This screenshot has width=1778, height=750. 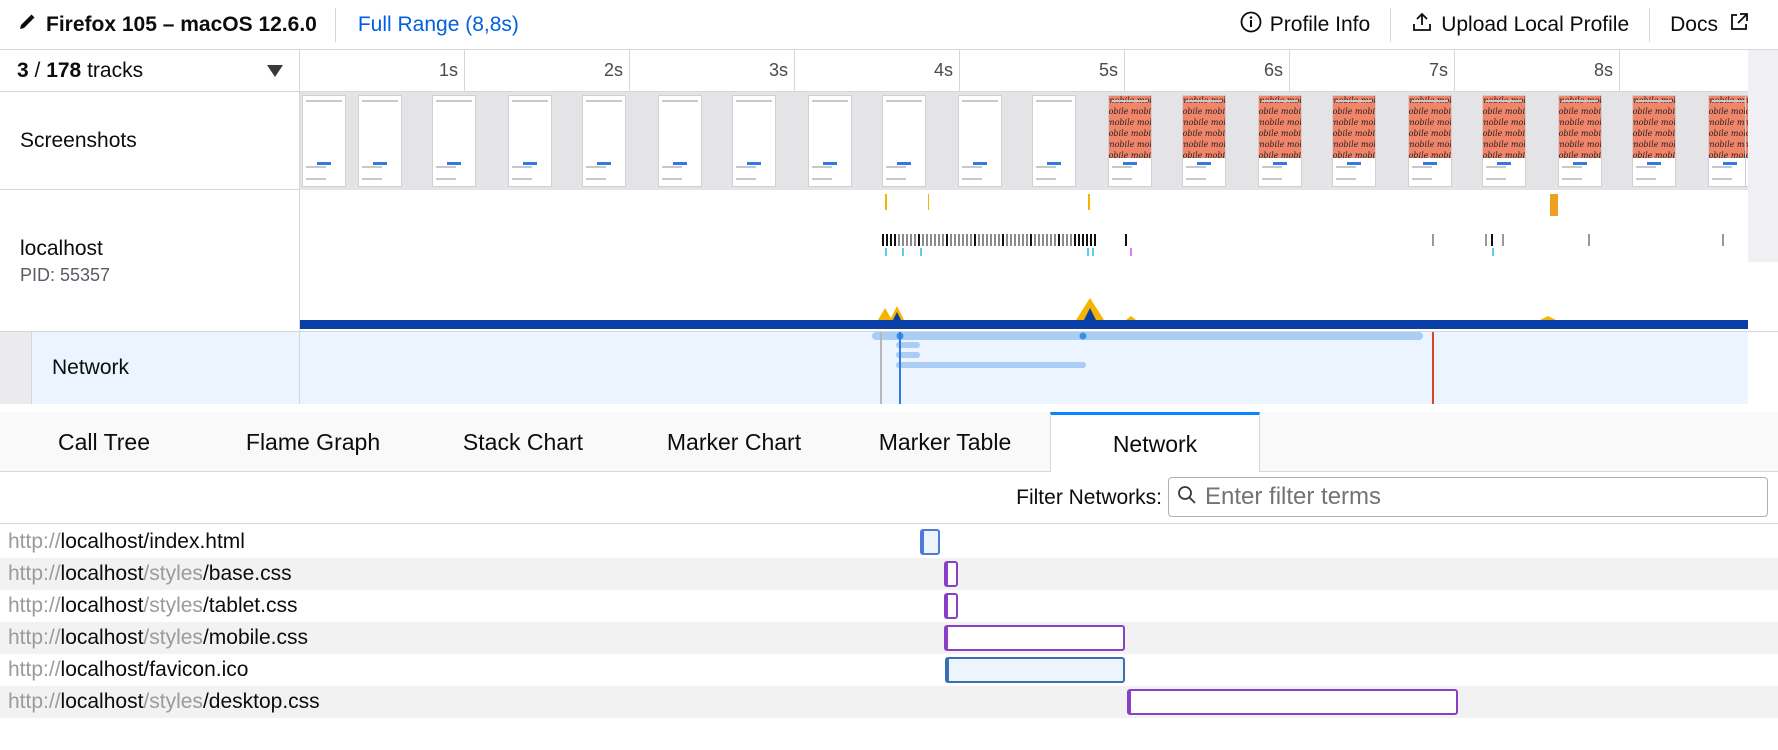 I want to click on filter-search-box, so click(x=1468, y=497).